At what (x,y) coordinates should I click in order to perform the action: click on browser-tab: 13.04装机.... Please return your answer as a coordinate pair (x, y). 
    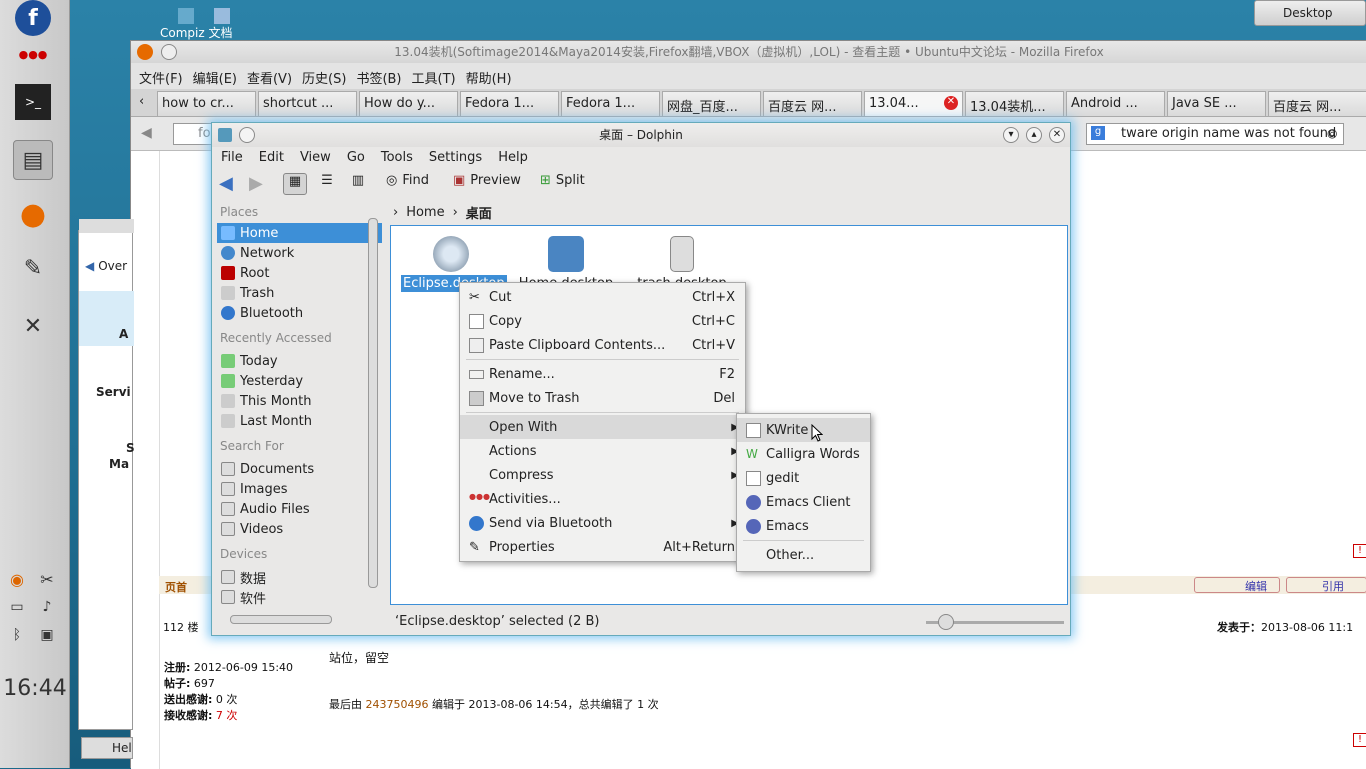
    Looking at the image, I should click on (1014, 103).